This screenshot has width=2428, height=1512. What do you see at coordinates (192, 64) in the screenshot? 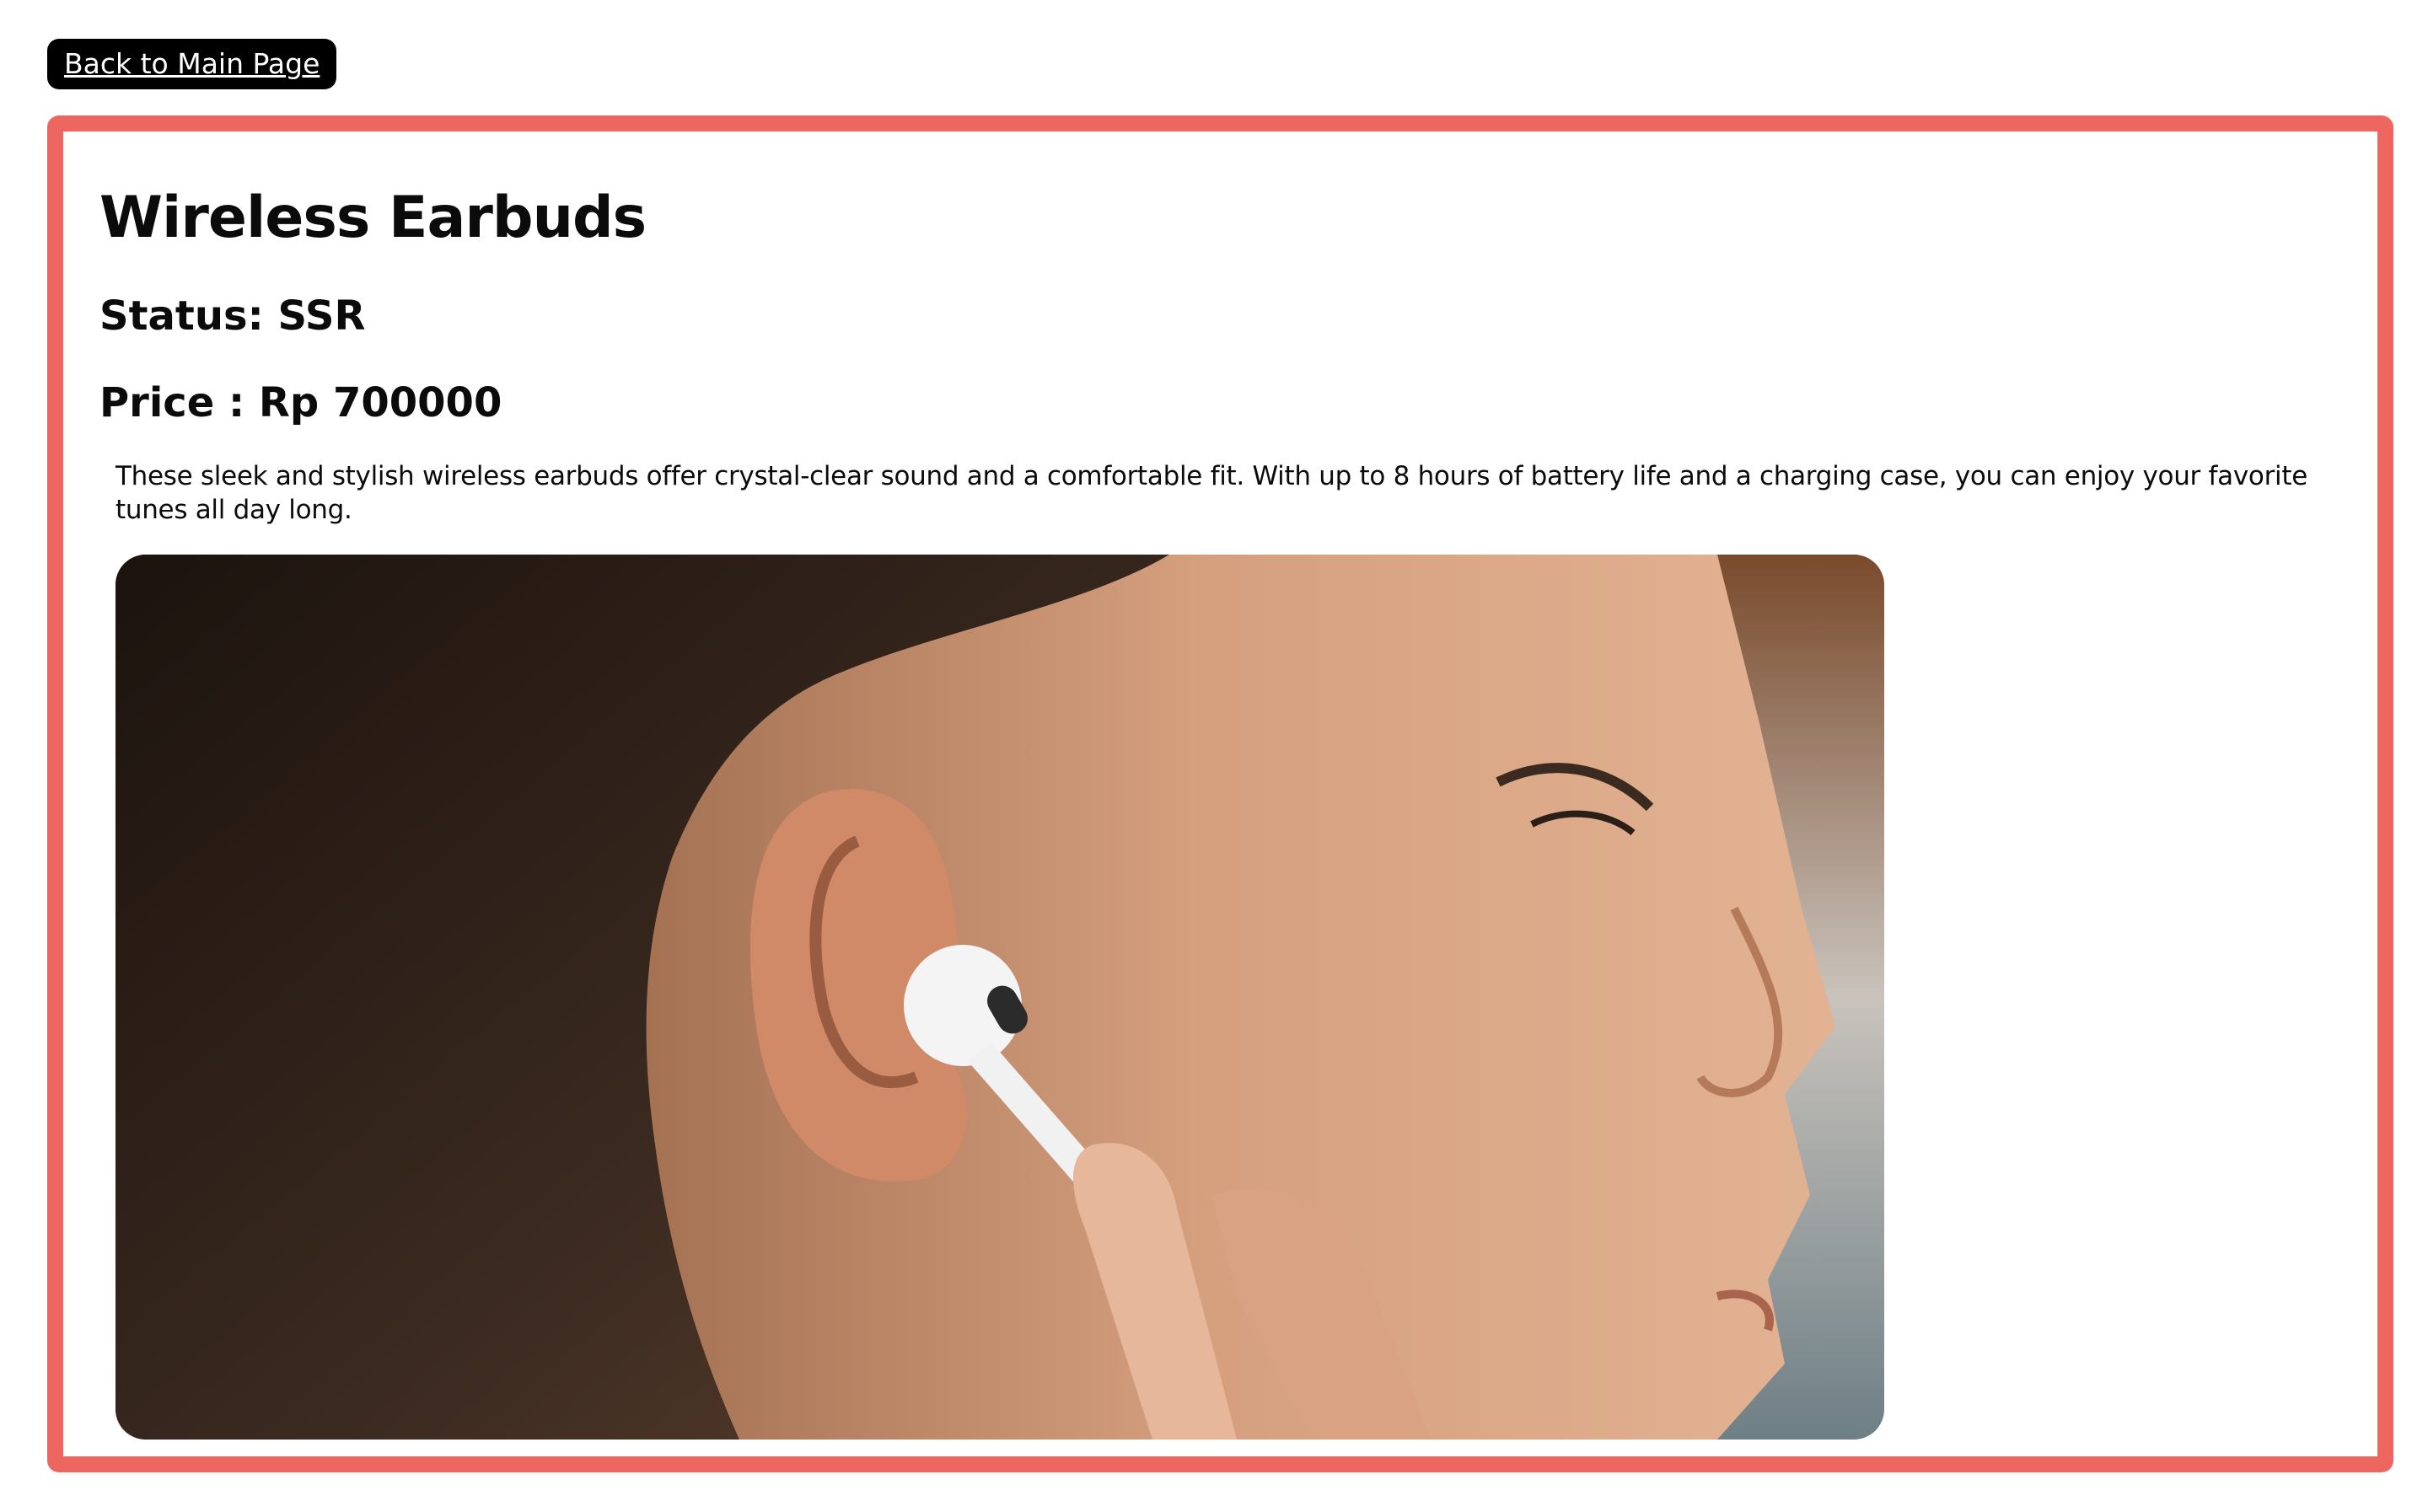
I see `back-to-main-page-button: Back to Main Page` at bounding box center [192, 64].